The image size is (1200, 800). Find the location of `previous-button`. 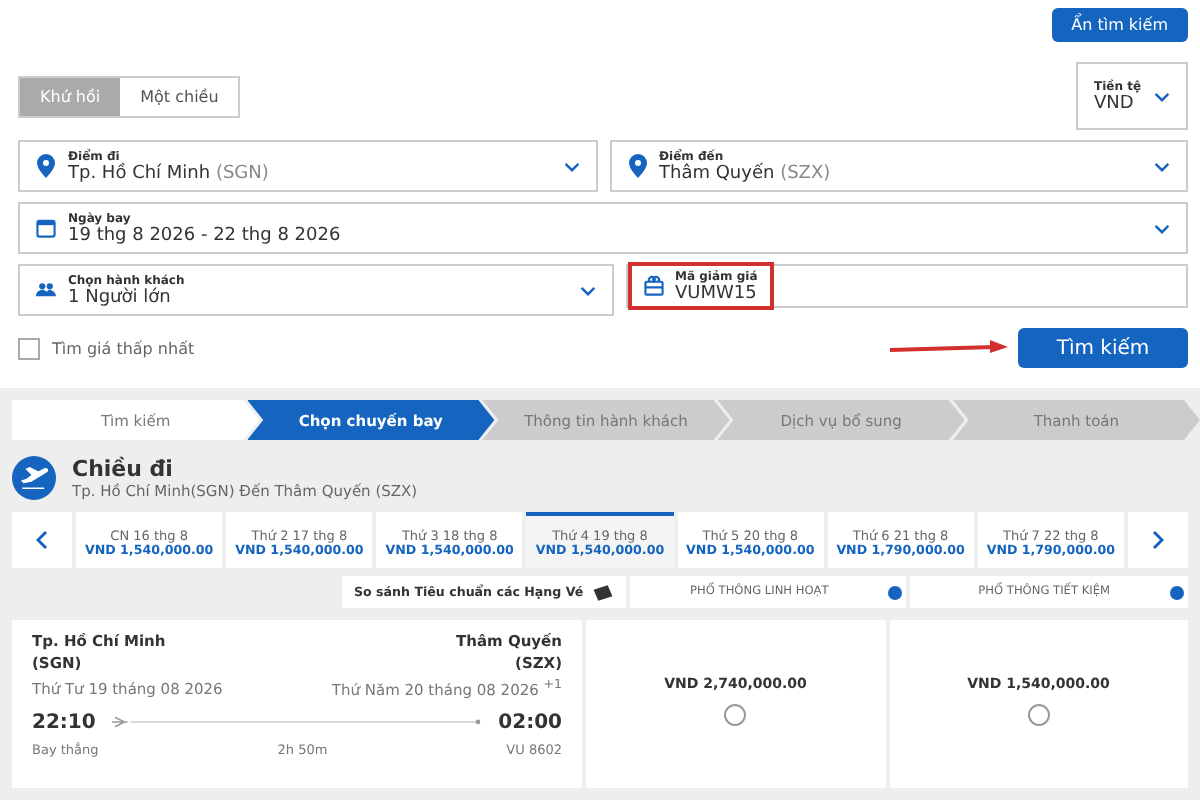

previous-button is located at coordinates (42, 540).